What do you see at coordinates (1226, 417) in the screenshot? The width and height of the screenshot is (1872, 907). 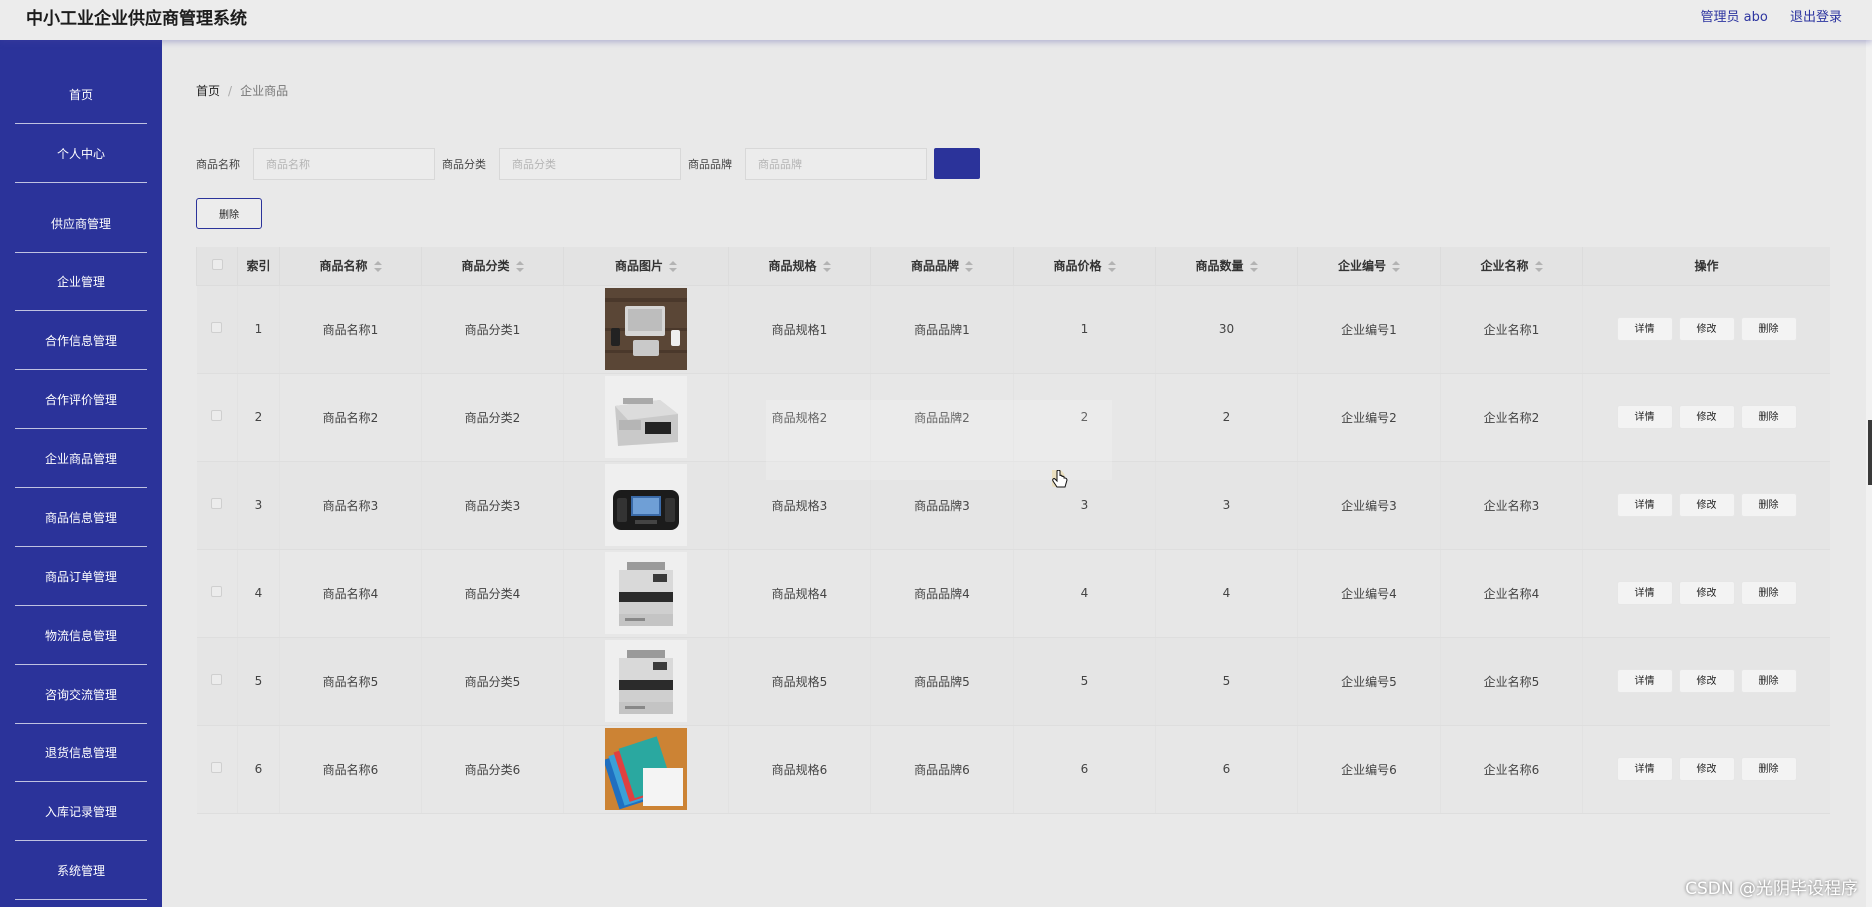 I see `cell-quantity: 2` at bounding box center [1226, 417].